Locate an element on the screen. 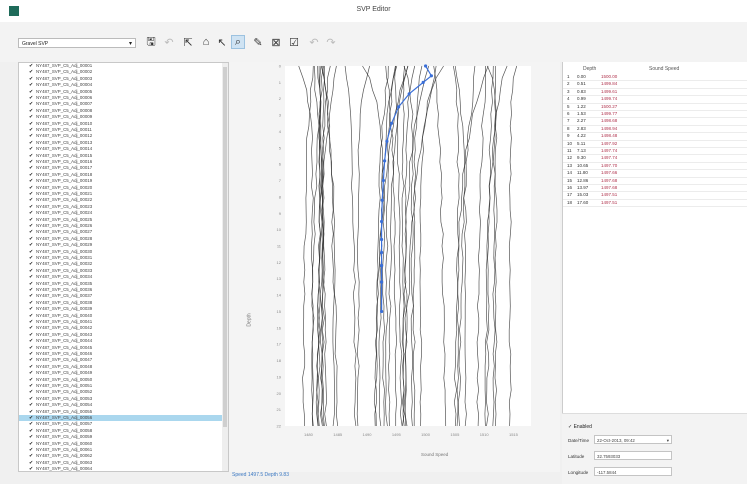 This screenshot has height=484, width=747. file-name: NY487_SVP_C5_Adj_00059 is located at coordinates (64, 437).